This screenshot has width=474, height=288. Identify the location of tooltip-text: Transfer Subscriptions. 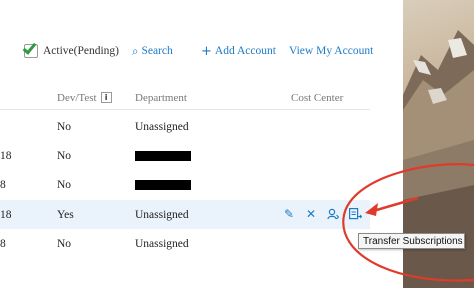
(413, 241).